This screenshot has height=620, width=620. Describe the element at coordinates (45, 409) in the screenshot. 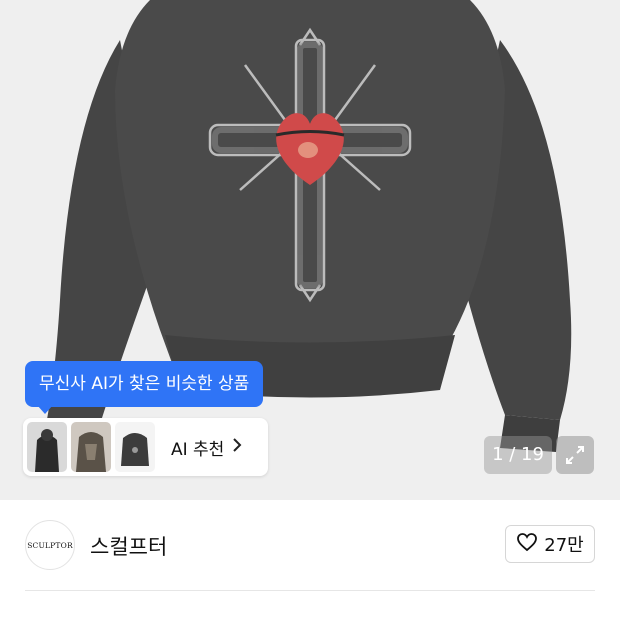

I see `ai-tooltip-tail` at that location.